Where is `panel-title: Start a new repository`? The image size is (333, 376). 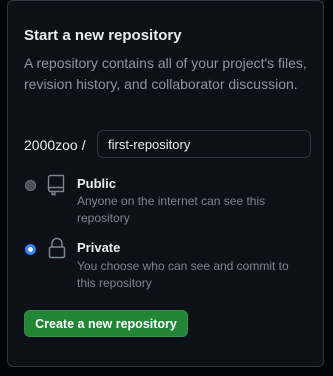
panel-title: Start a new repository is located at coordinates (103, 35).